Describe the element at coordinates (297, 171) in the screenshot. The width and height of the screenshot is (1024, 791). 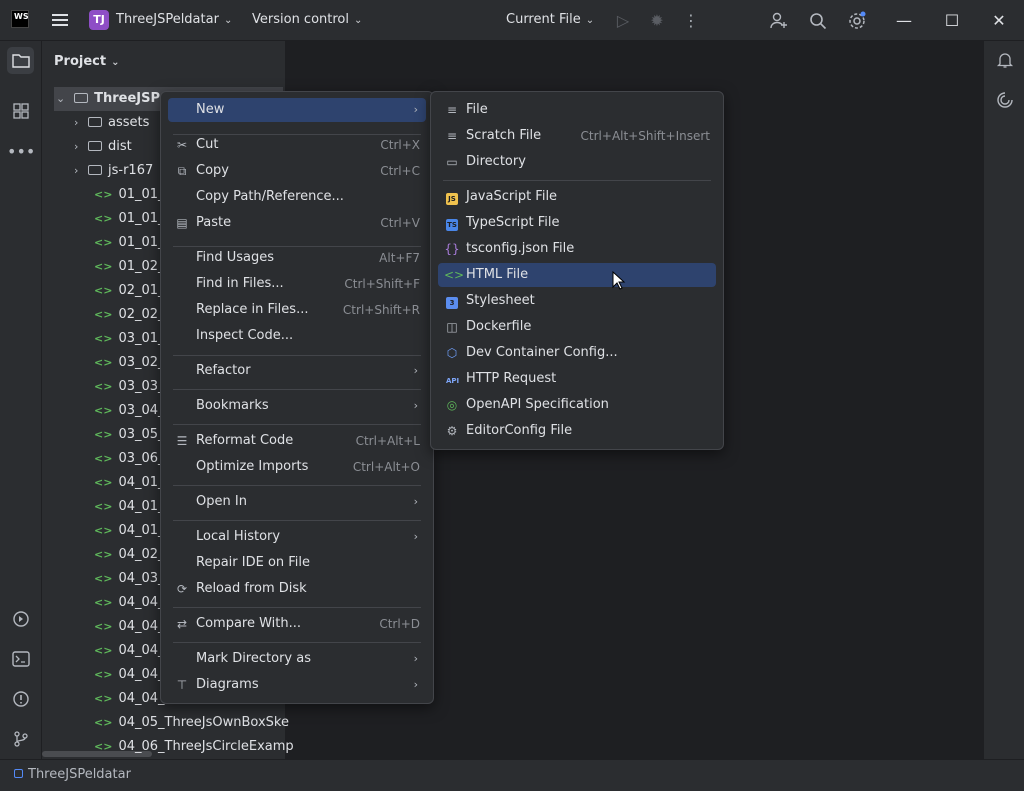
I see `context-menu-item-copy: ⧉ Copy Ctrl+C` at that location.